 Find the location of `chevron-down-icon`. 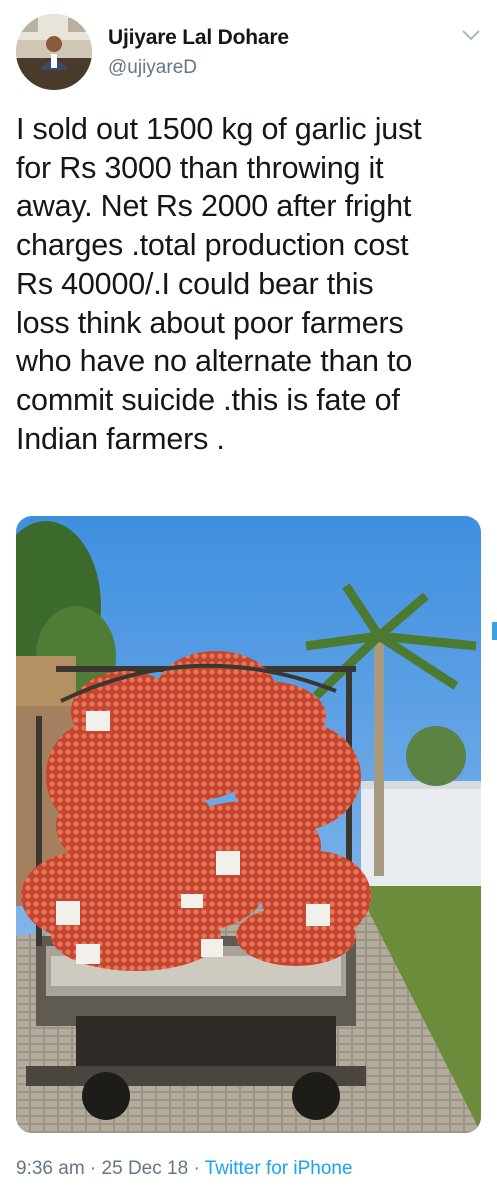

chevron-down-icon is located at coordinates (471, 35).